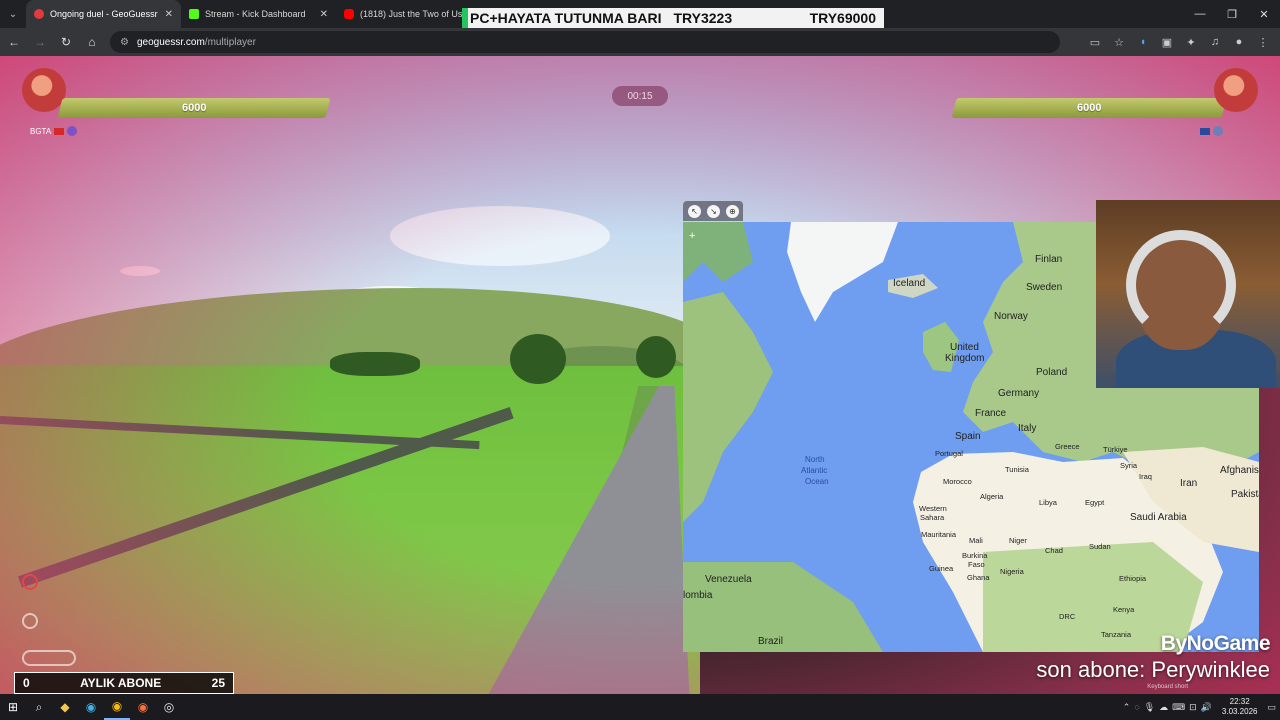 This screenshot has height=720, width=1280. Describe the element at coordinates (732, 211) in the screenshot. I see `map-pin-icon: ⊕` at that location.